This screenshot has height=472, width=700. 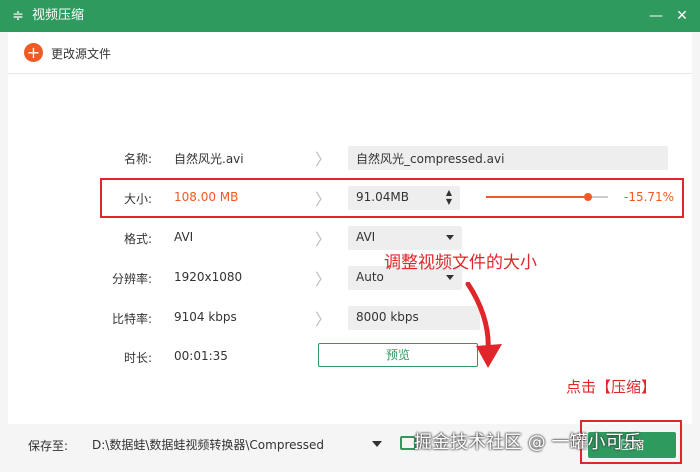 I want to click on save-to-label: 保存至:, so click(x=48, y=446).